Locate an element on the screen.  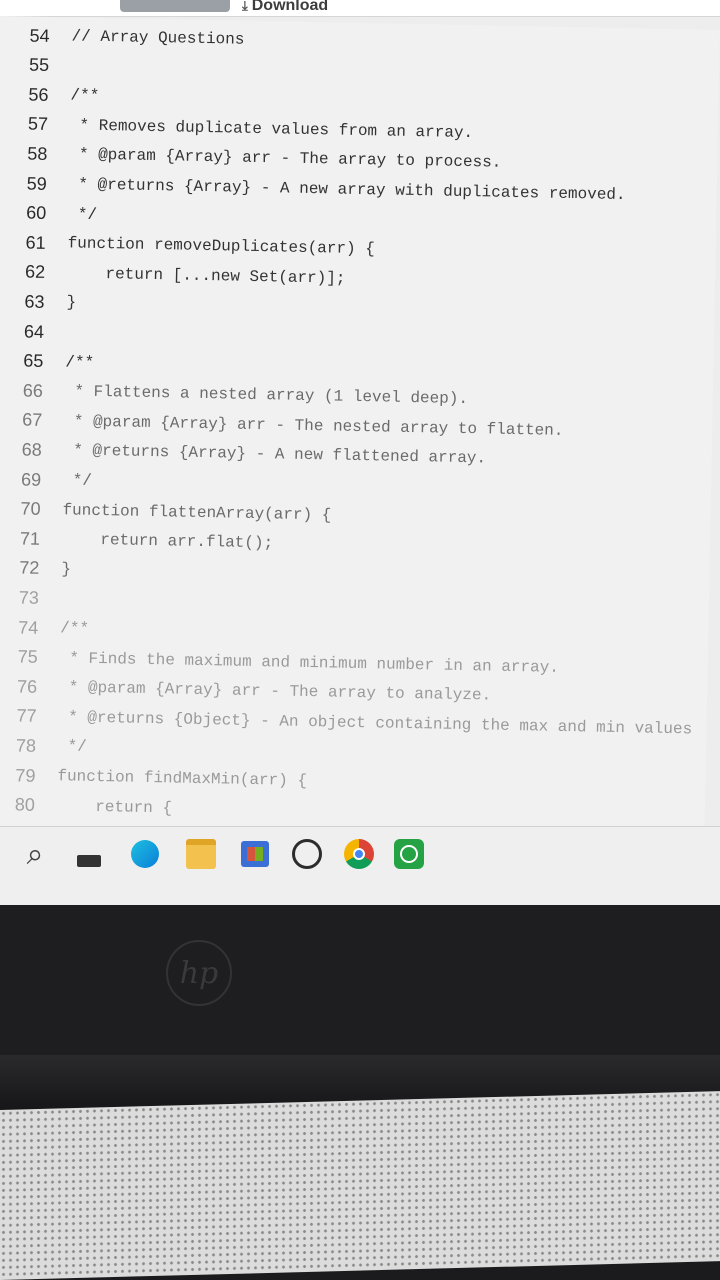
line-number: 76 is located at coordinates (27, 686).